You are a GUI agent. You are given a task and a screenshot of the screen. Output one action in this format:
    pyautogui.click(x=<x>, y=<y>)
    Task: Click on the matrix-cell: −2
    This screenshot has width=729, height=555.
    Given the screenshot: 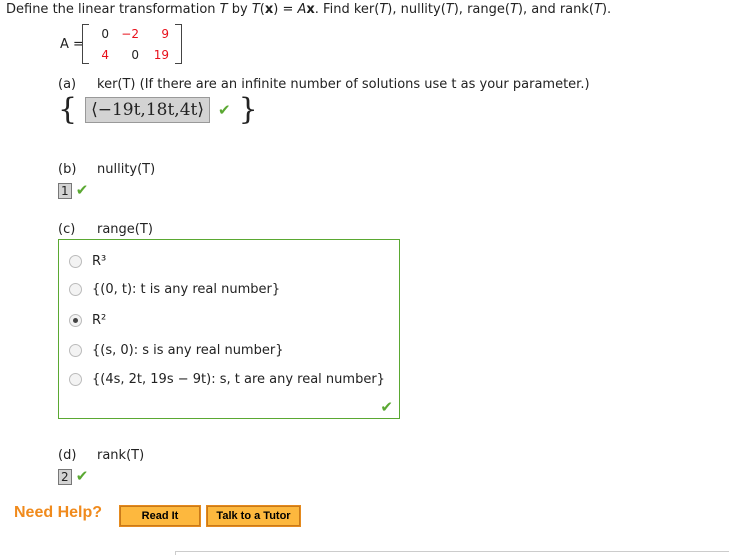 What is the action you would take?
    pyautogui.click(x=130, y=34)
    